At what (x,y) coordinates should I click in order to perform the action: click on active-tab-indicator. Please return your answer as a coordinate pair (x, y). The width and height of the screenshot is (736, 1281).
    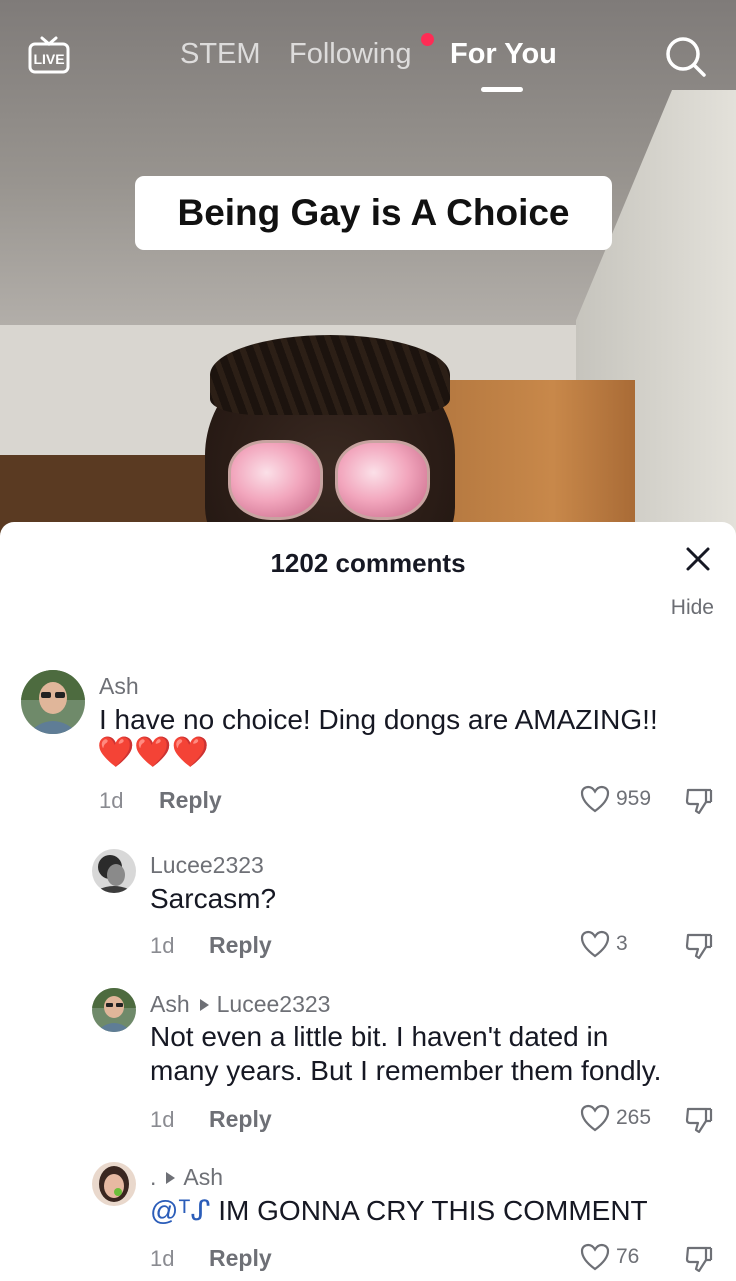
    Looking at the image, I should click on (502, 89).